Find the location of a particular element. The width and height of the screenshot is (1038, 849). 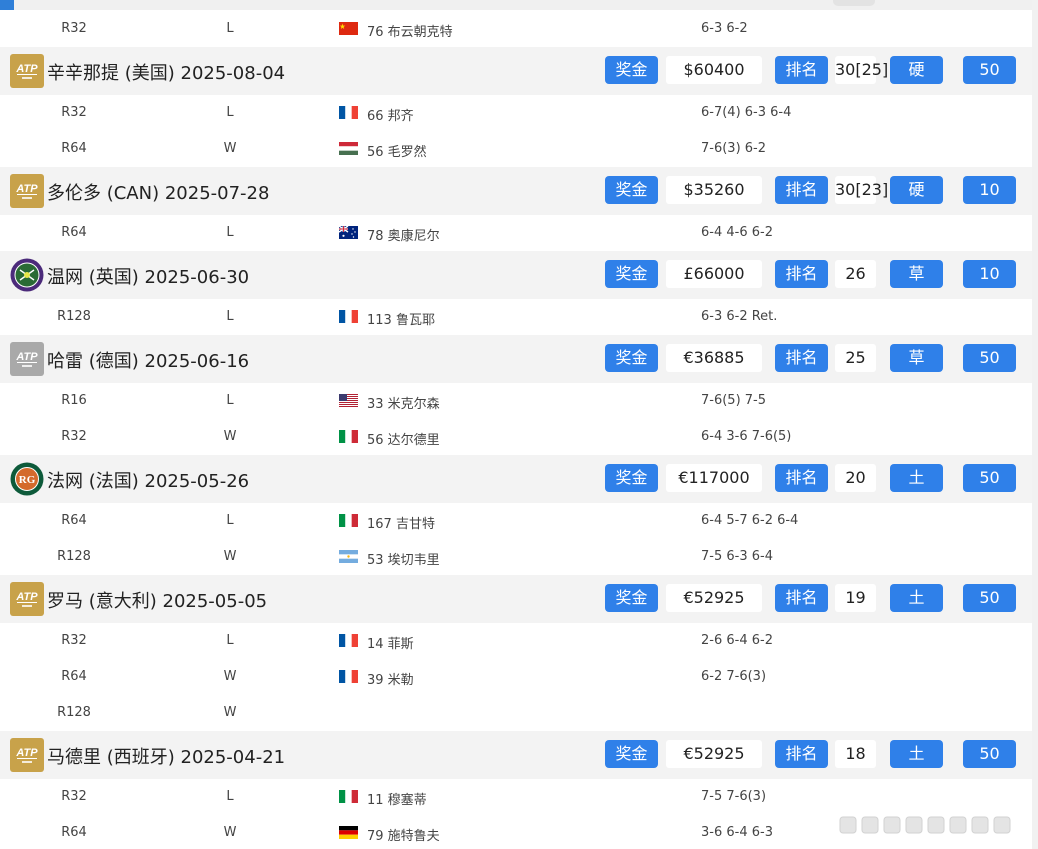

svg-text: RG is located at coordinates (27, 480).